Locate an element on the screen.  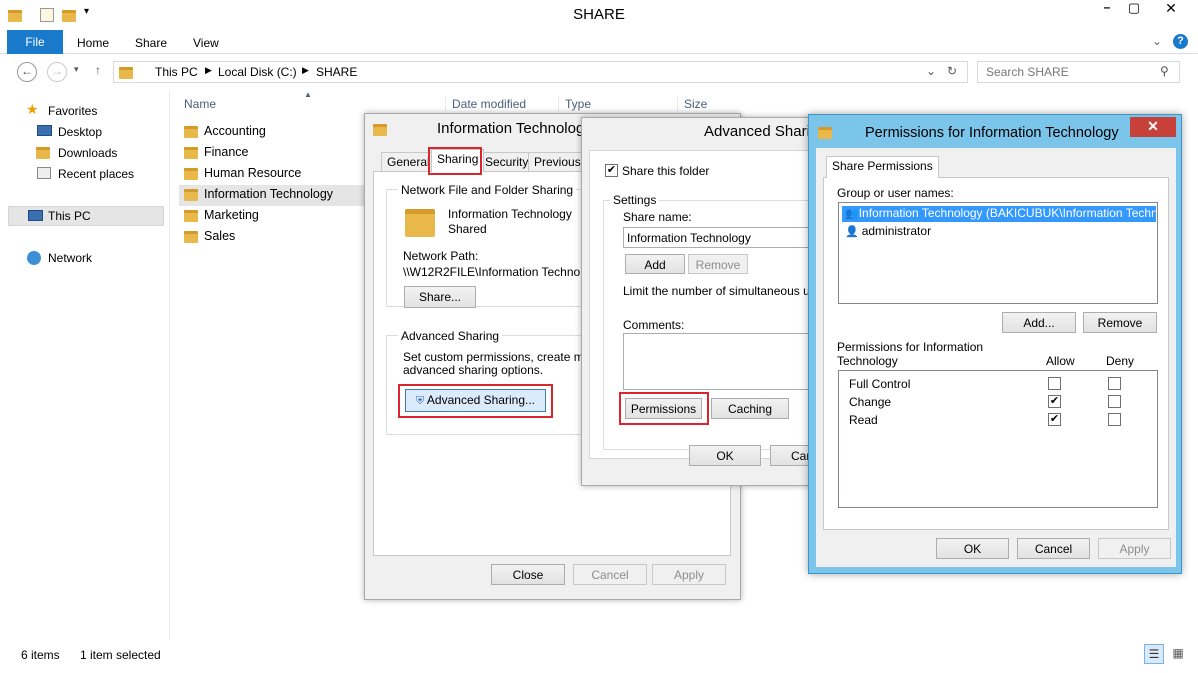
nav-recent-places: Recent places is located at coordinates (96, 174).